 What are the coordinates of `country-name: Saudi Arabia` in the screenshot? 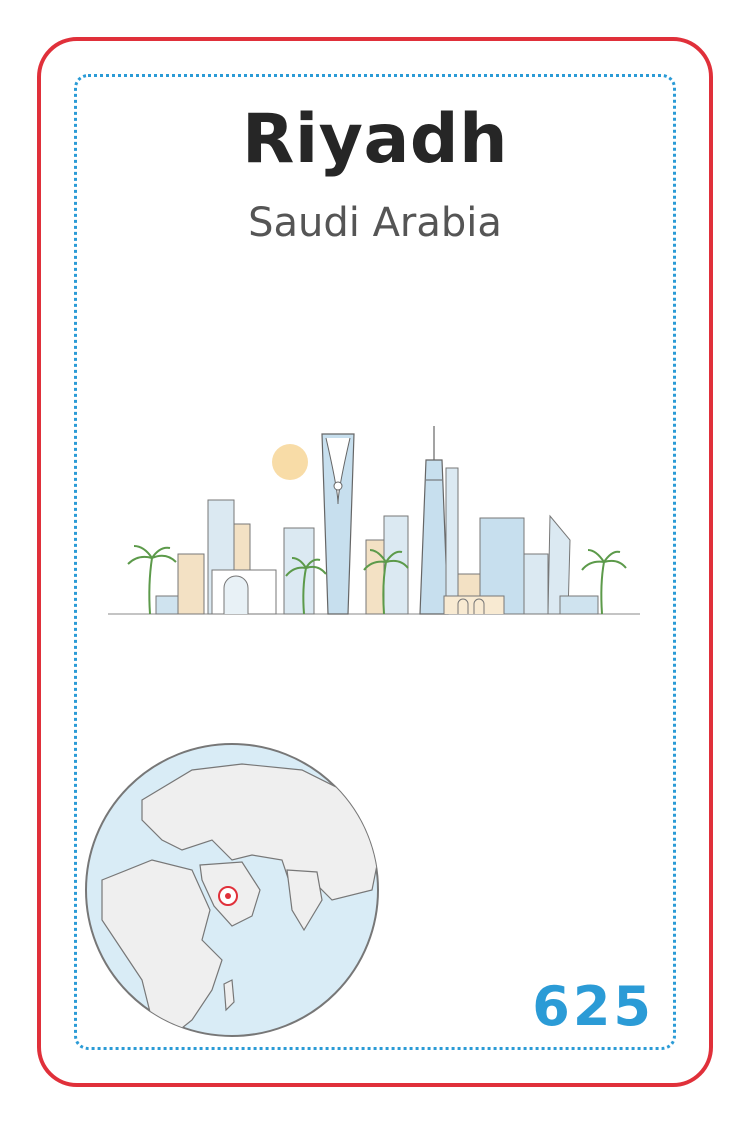 It's located at (375, 223).